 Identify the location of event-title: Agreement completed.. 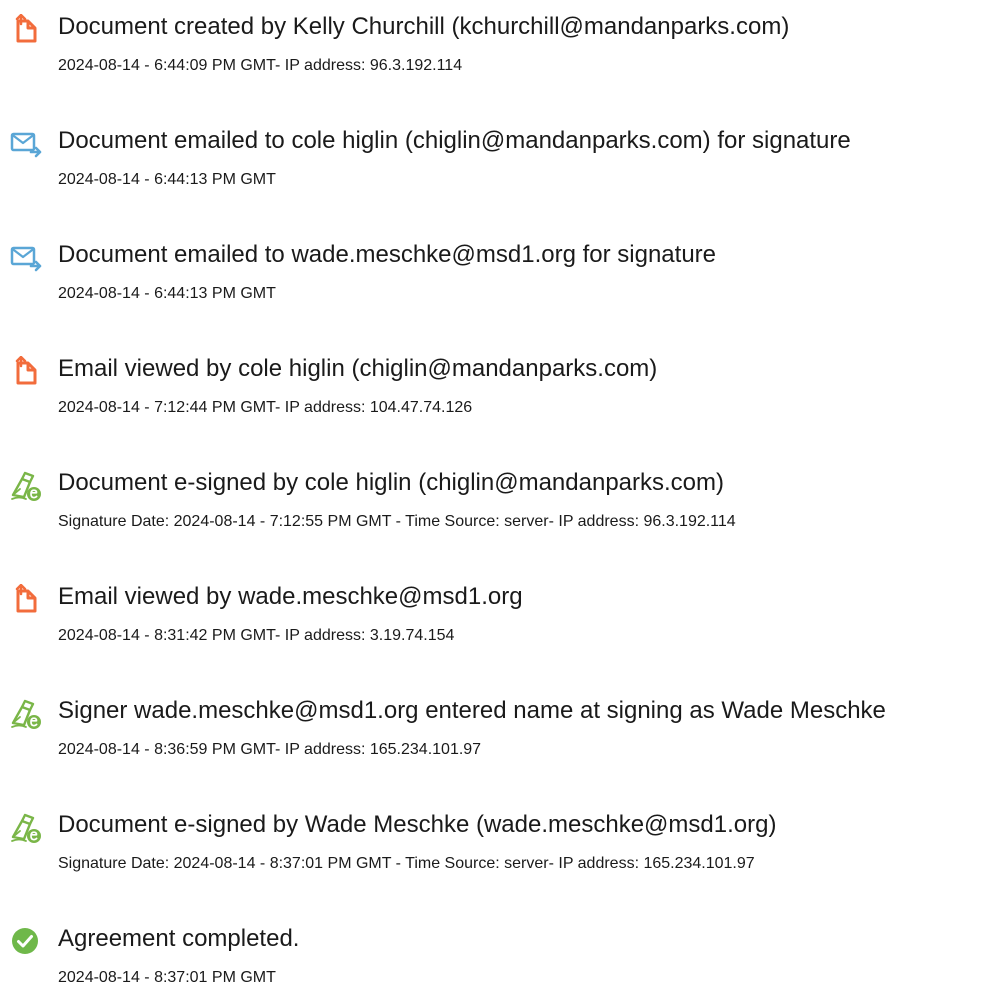
(179, 938).